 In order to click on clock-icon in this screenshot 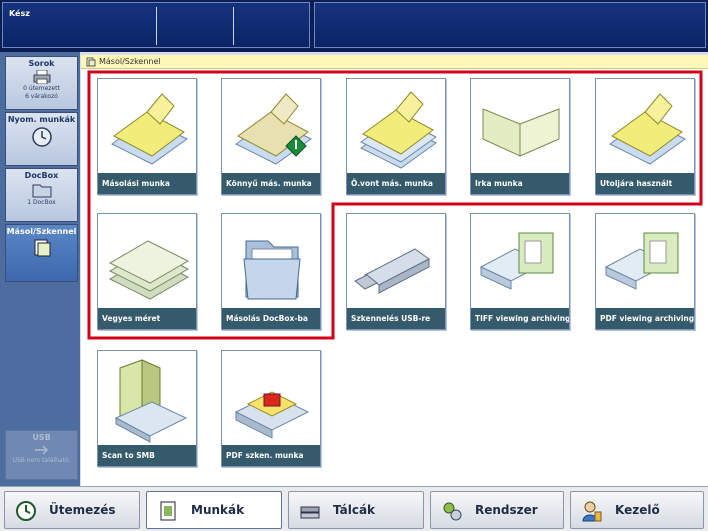, I will do `click(41, 137)`.